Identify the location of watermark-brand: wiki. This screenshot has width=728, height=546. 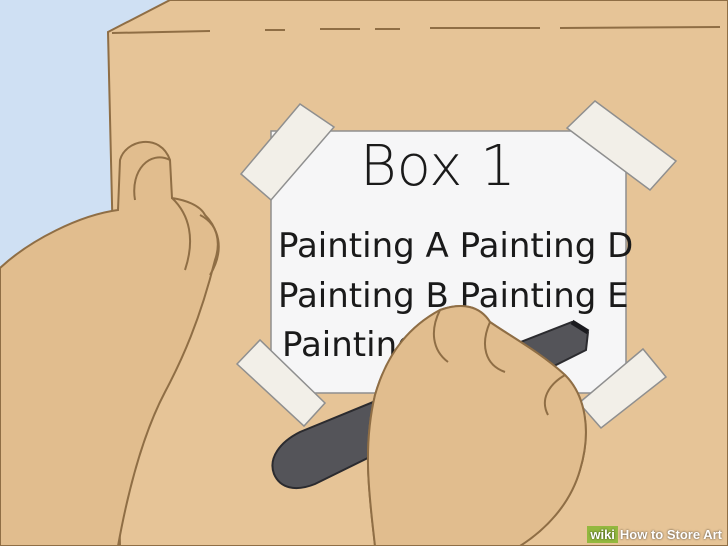
(602, 534).